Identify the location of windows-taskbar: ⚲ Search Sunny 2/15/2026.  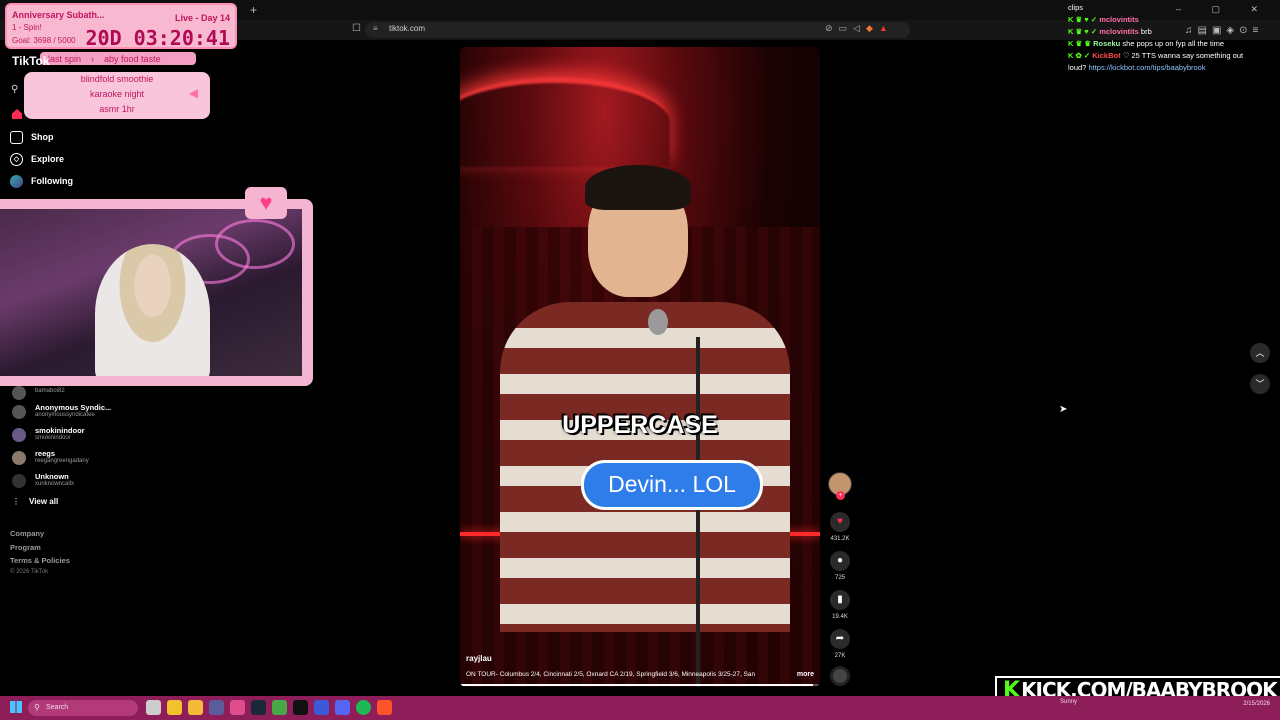
(640, 708).